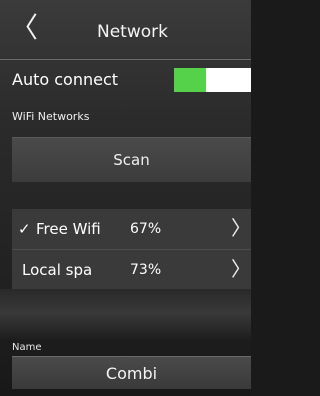 Image resolution: width=320 pixels, height=396 pixels. What do you see at coordinates (51, 116) in the screenshot?
I see `wifi-networks-label: WiFi Networks` at bounding box center [51, 116].